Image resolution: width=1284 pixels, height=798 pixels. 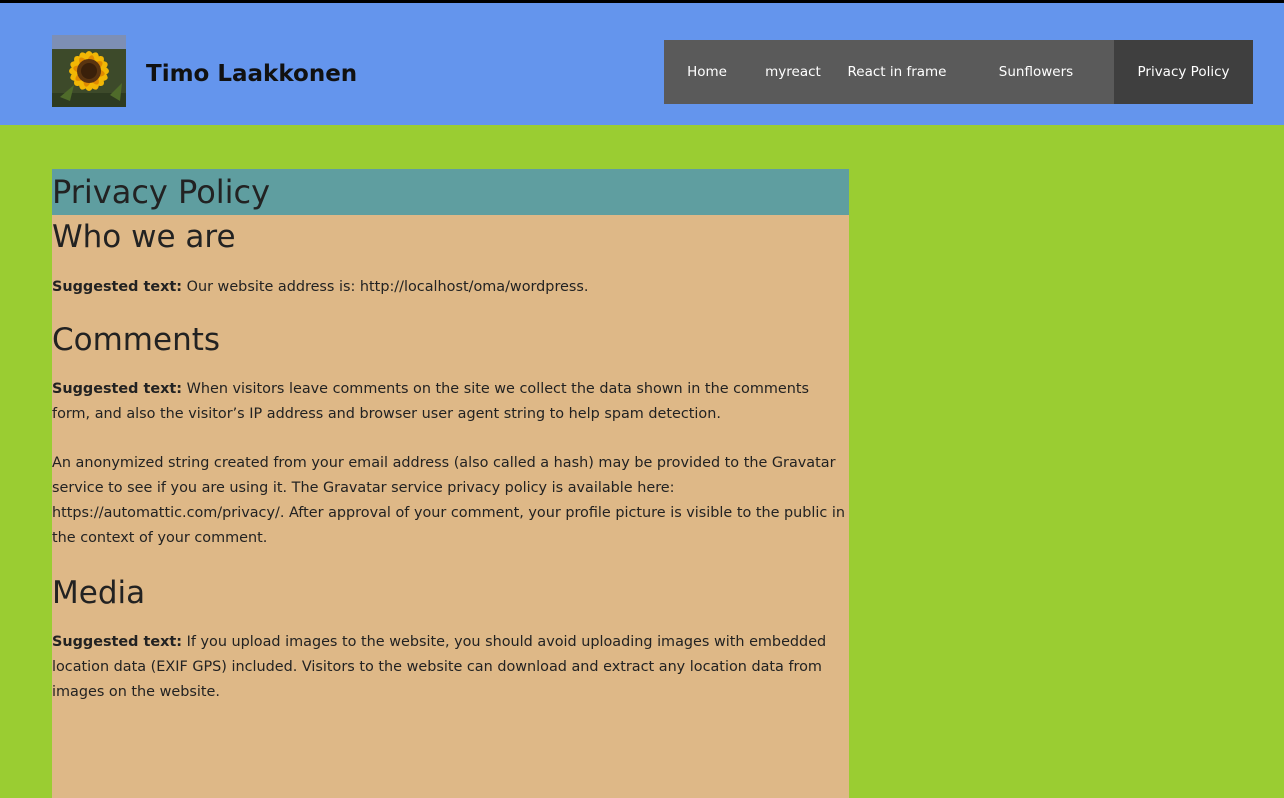 I want to click on page-title: Privacy Policy, so click(x=161, y=192).